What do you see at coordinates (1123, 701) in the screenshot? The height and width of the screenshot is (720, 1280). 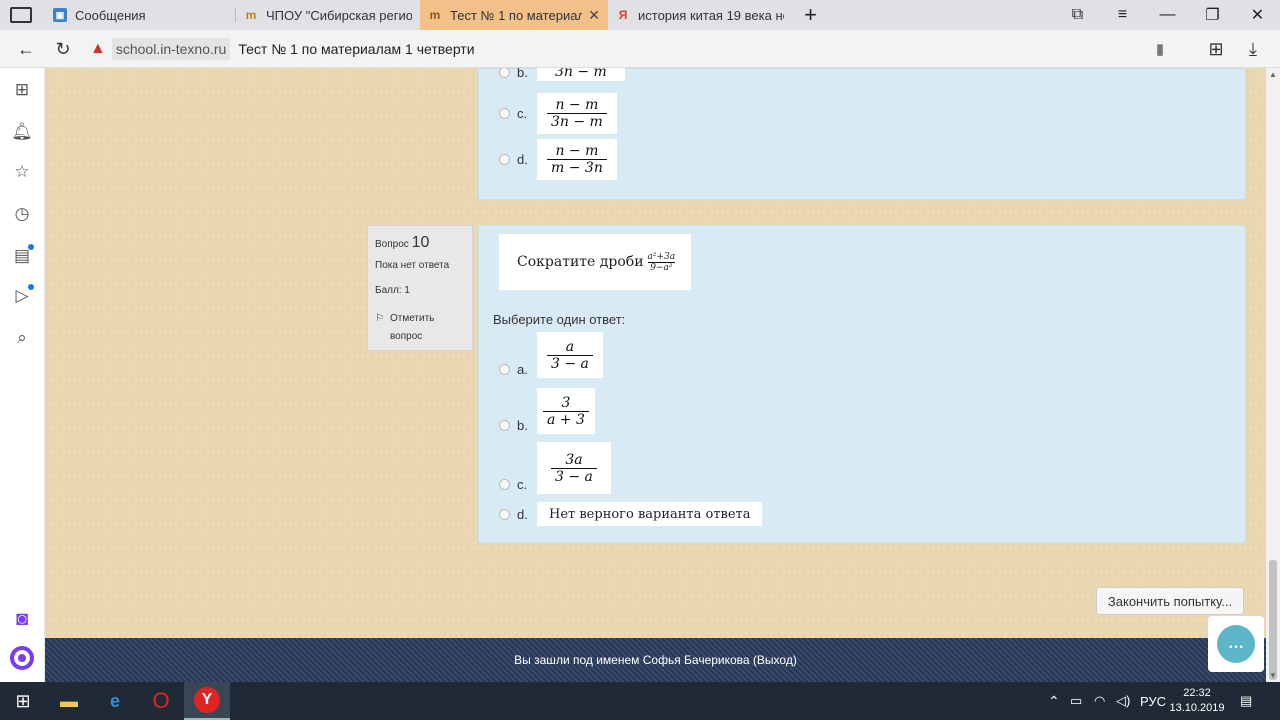 I see `tray-volume-icon: ◁)` at bounding box center [1123, 701].